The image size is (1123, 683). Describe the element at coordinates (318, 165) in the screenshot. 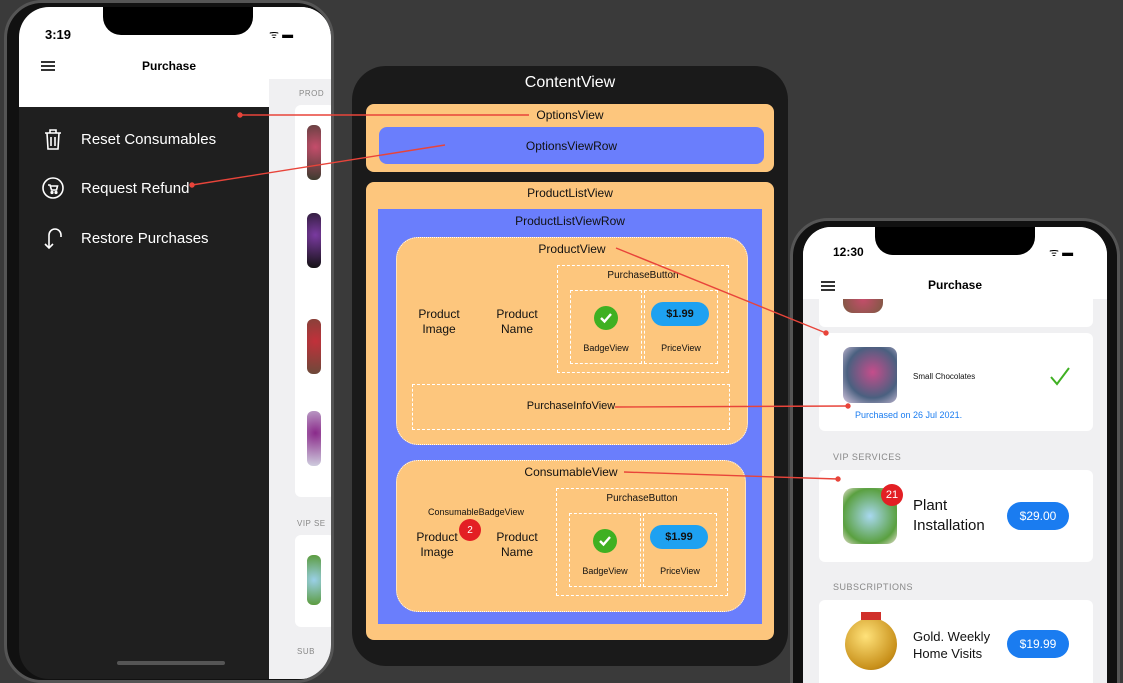

I see `connector-options-view-row` at that location.